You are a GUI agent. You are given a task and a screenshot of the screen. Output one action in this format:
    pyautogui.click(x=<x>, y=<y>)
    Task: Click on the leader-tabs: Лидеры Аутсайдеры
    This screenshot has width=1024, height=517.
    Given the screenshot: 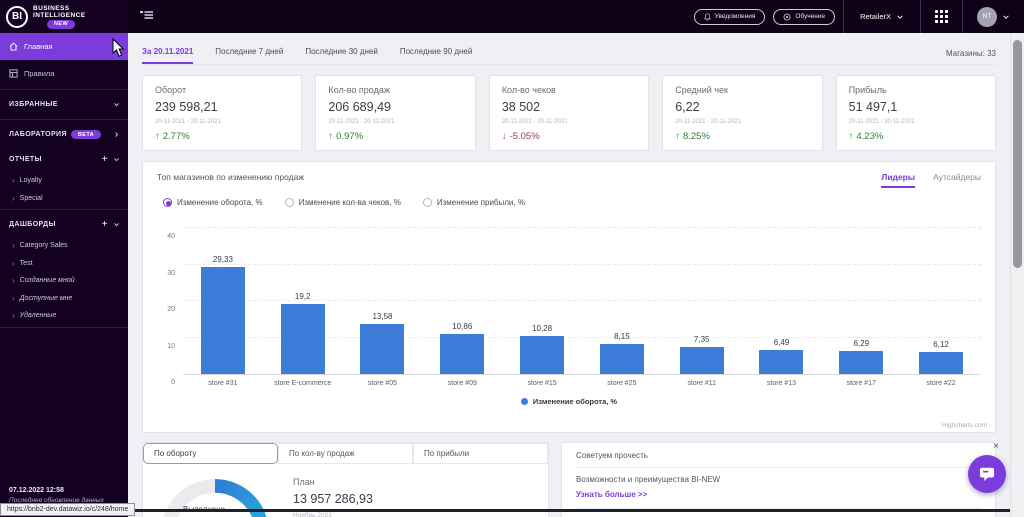 What is the action you would take?
    pyautogui.click(x=931, y=180)
    